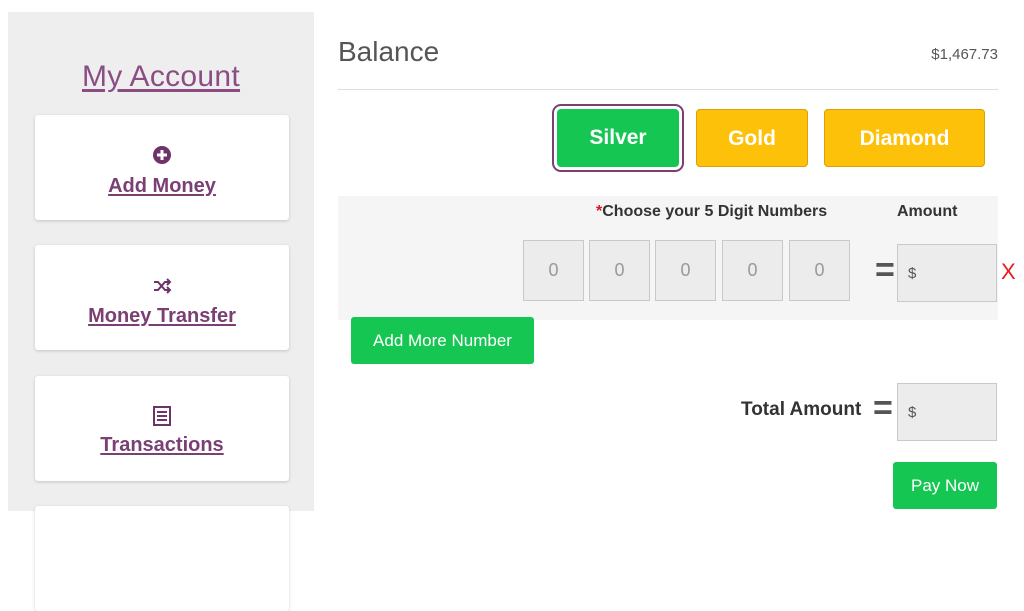 The width and height of the screenshot is (1024, 611). Describe the element at coordinates (885, 270) in the screenshot. I see `equals-sign: =` at that location.